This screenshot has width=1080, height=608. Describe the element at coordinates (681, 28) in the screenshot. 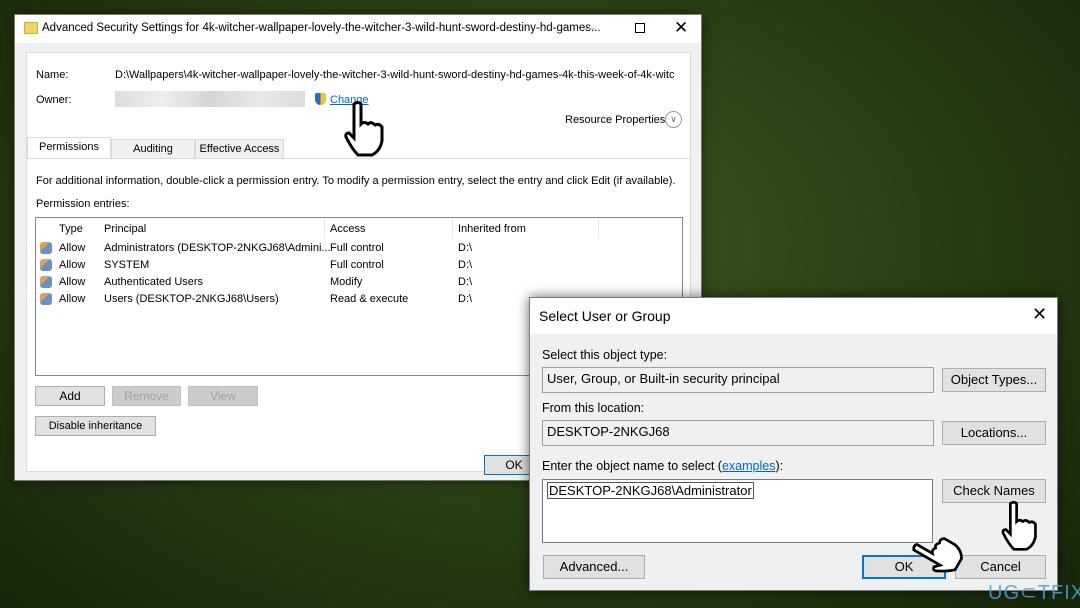

I see `close-button: ✕` at that location.